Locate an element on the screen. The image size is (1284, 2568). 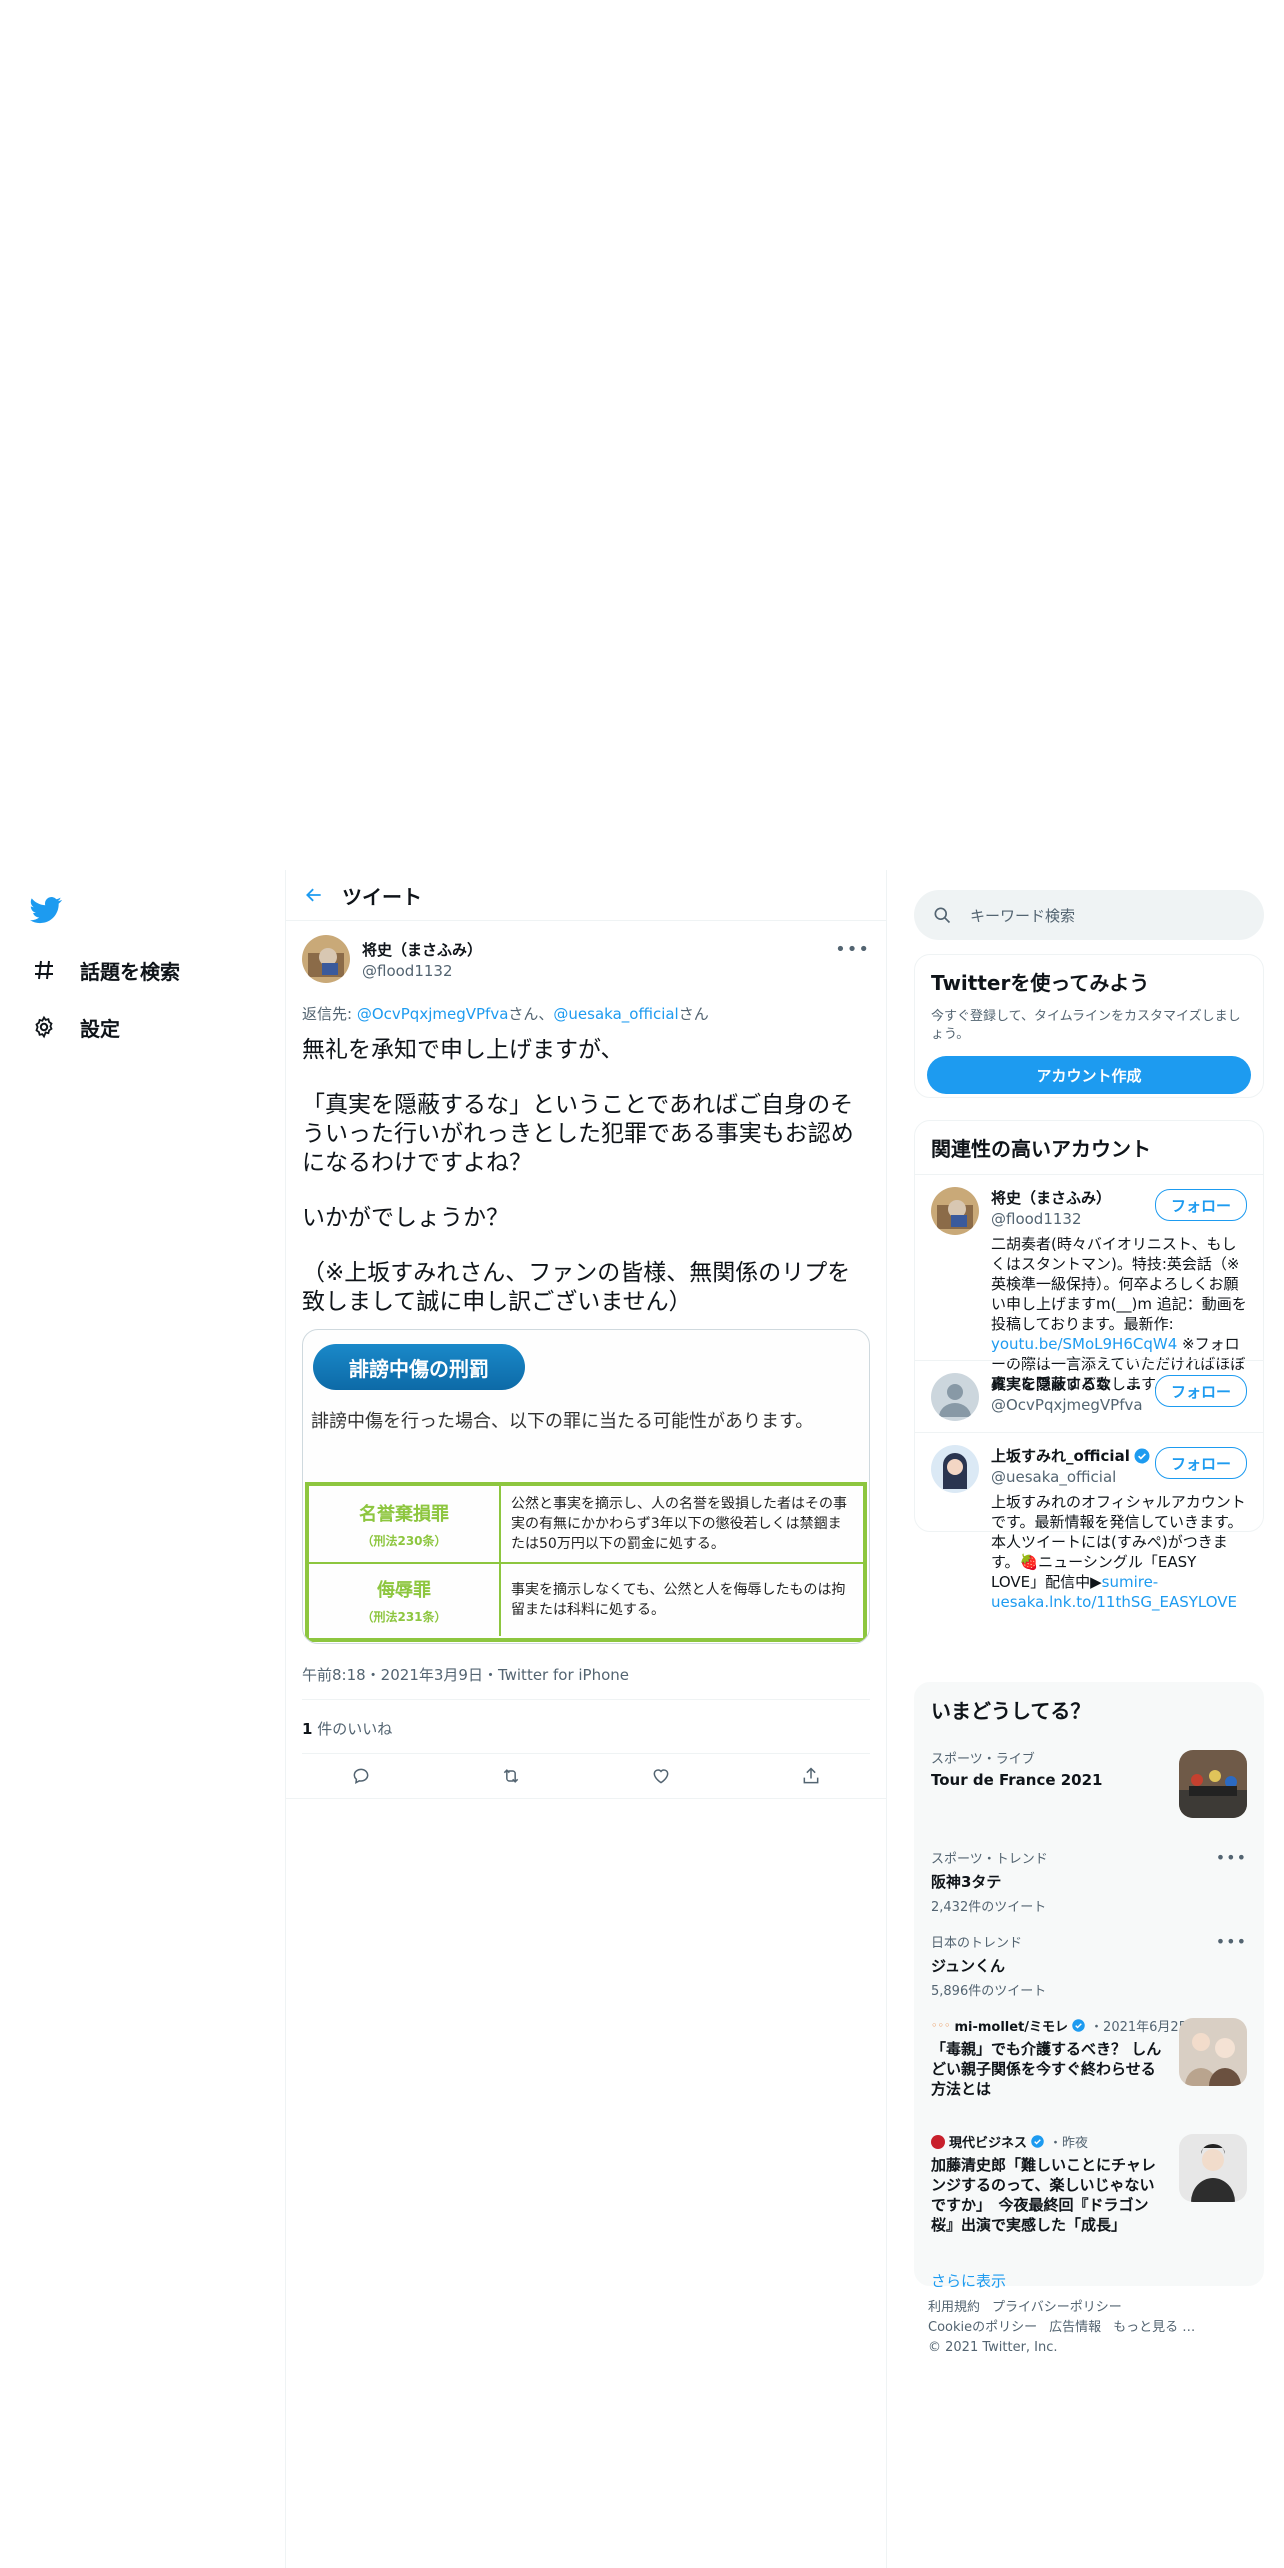
hashtag-icon is located at coordinates (44, 970).